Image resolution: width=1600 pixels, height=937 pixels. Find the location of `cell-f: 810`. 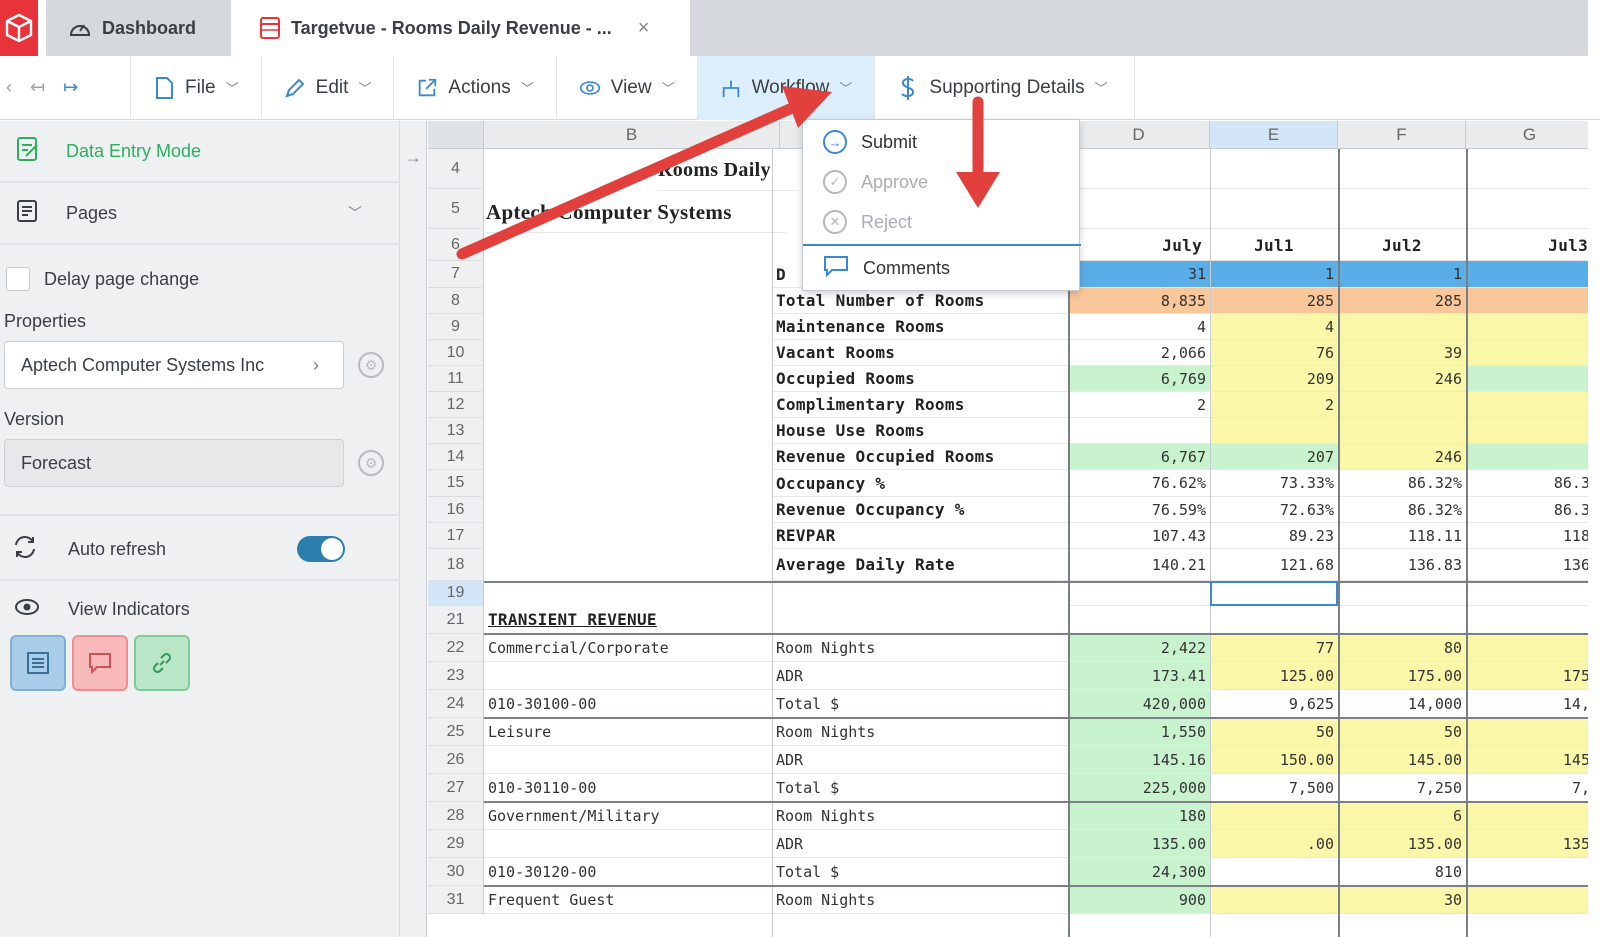

cell-f: 810 is located at coordinates (1402, 872).